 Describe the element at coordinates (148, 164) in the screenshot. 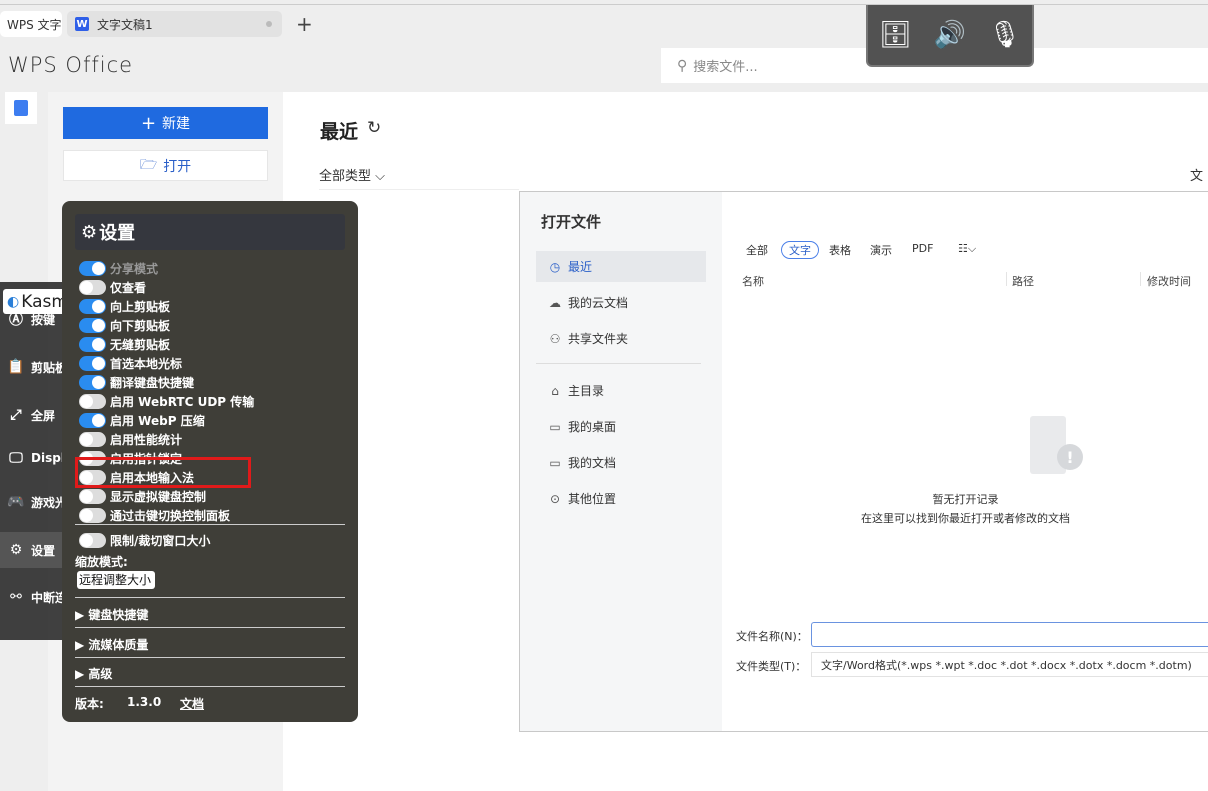

I see `folder-icon: 🗁` at that location.